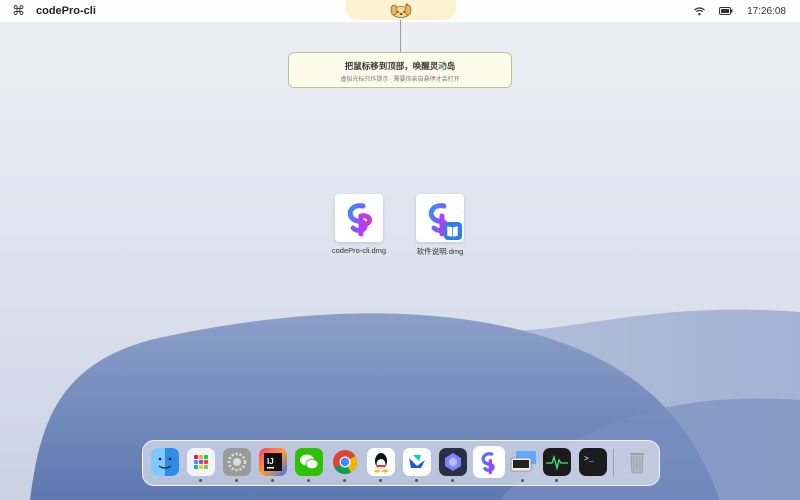 This screenshot has height=500, width=800. I want to click on codepro-logo-icon, so click(359, 218).